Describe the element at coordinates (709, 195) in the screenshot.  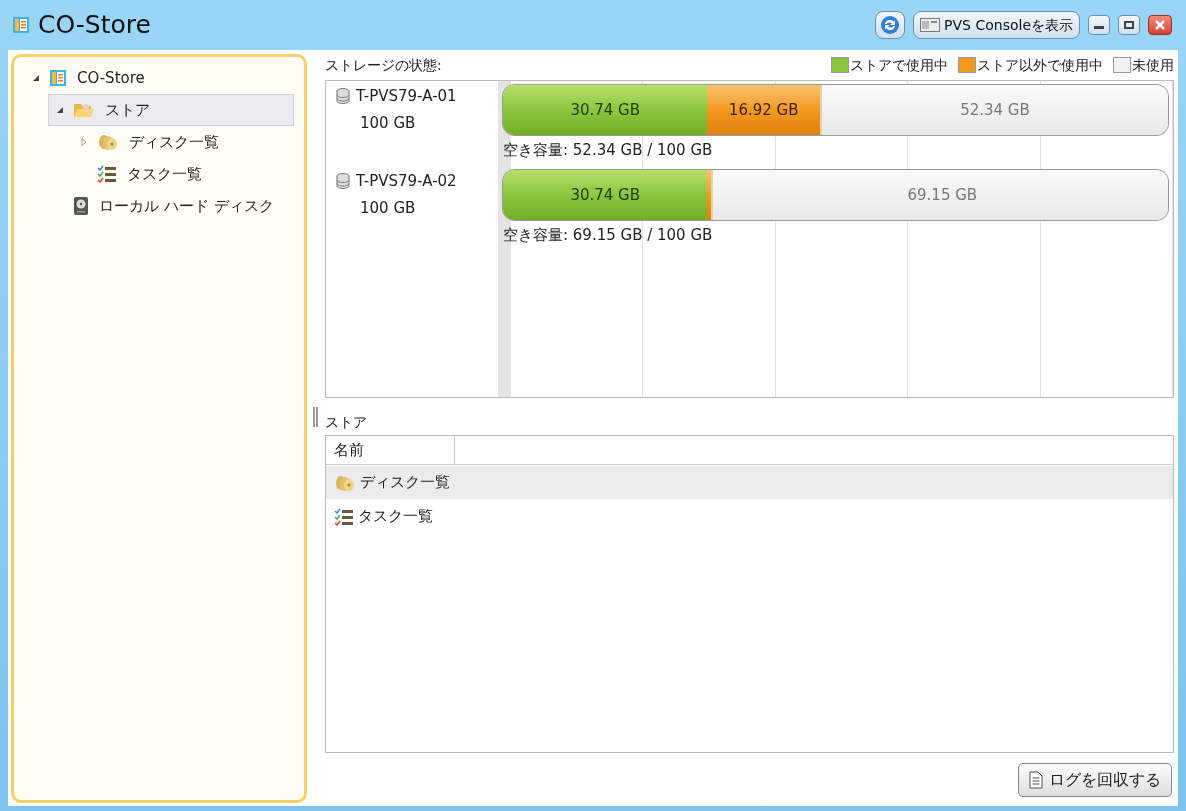
I see `usage-segment` at that location.